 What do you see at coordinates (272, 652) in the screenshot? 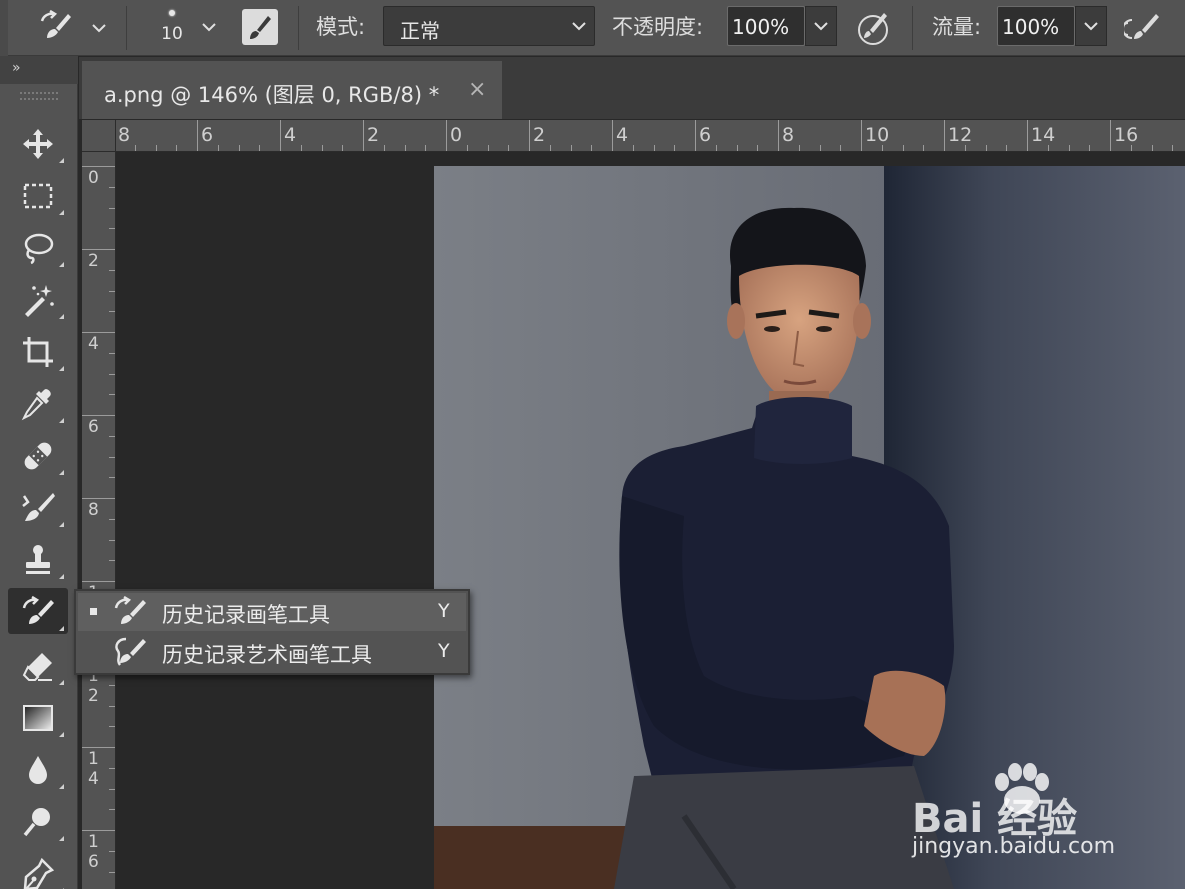
I see `flyout-item-art-history-brush: 历史记录艺术画笔工具 Y` at bounding box center [272, 652].